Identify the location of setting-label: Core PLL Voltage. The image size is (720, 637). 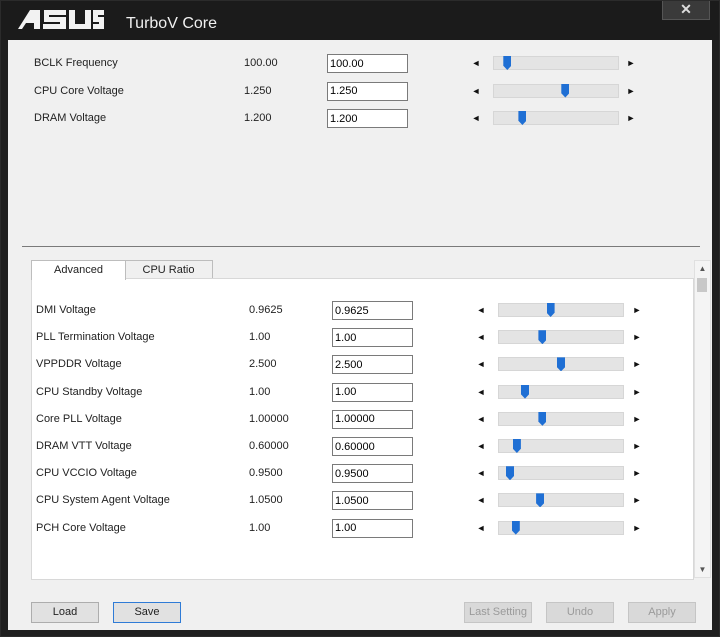
(79, 418).